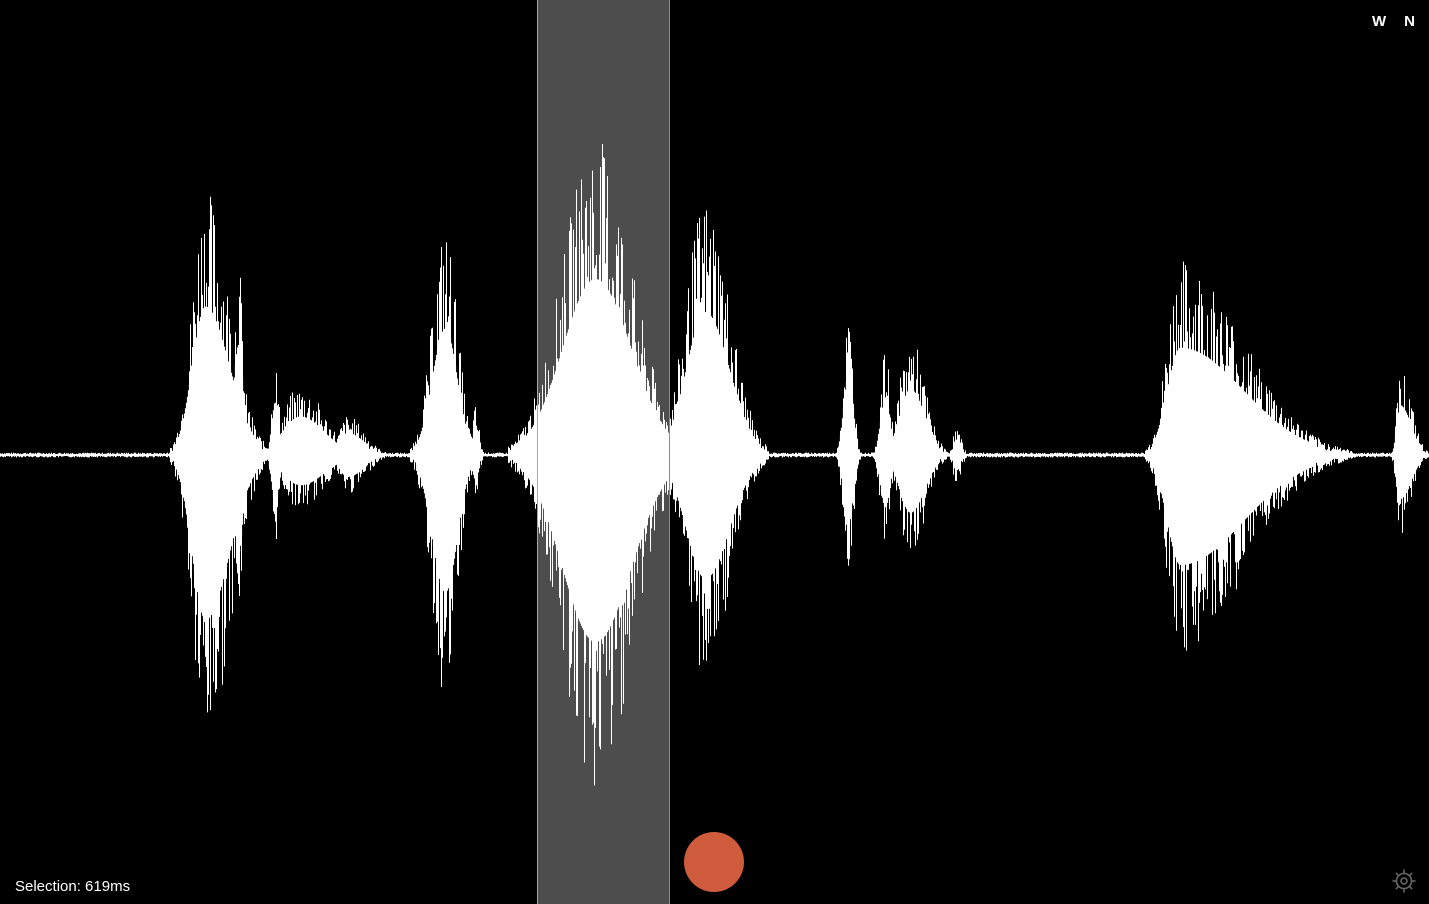  Describe the element at coordinates (1379, 22) in the screenshot. I see `mode-w-toggle: W` at that location.